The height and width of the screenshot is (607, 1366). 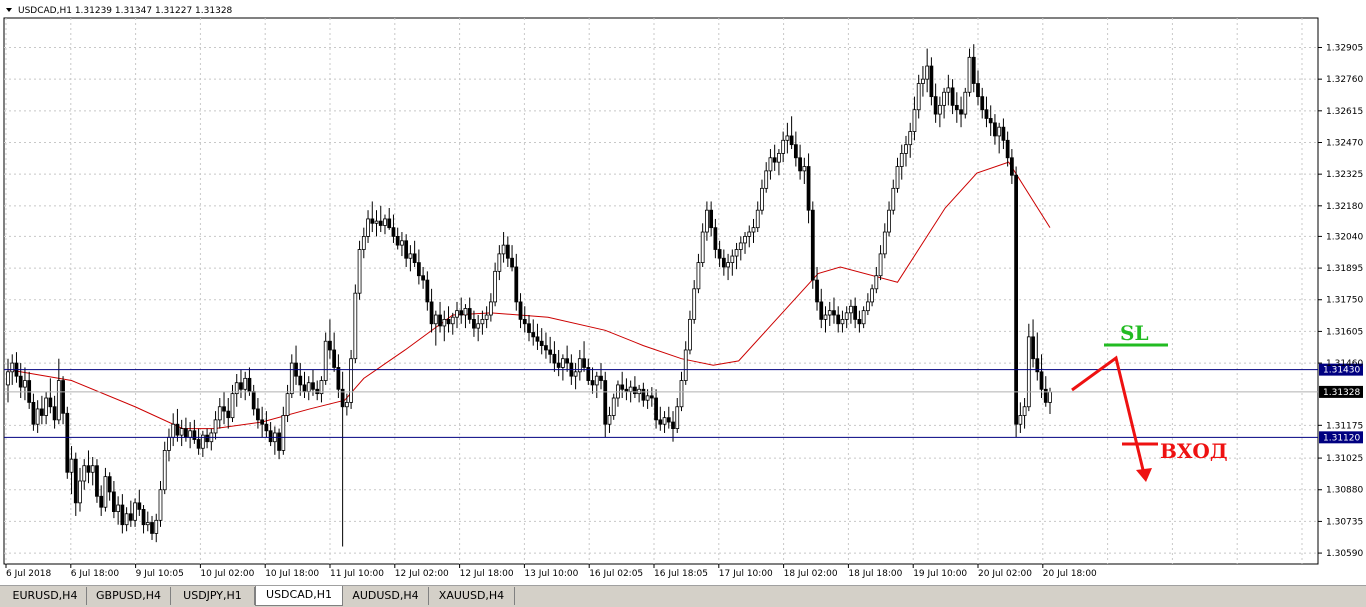 What do you see at coordinates (1344, 364) in the screenshot?
I see `price-tick-label: 1.31460` at bounding box center [1344, 364].